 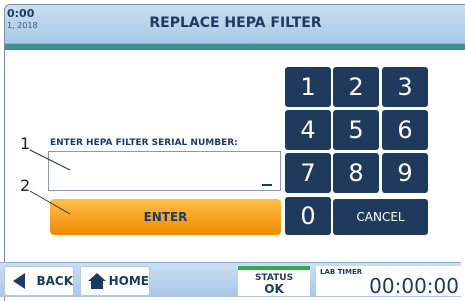 I want to click on keypad-key-5: 5, so click(x=356, y=130).